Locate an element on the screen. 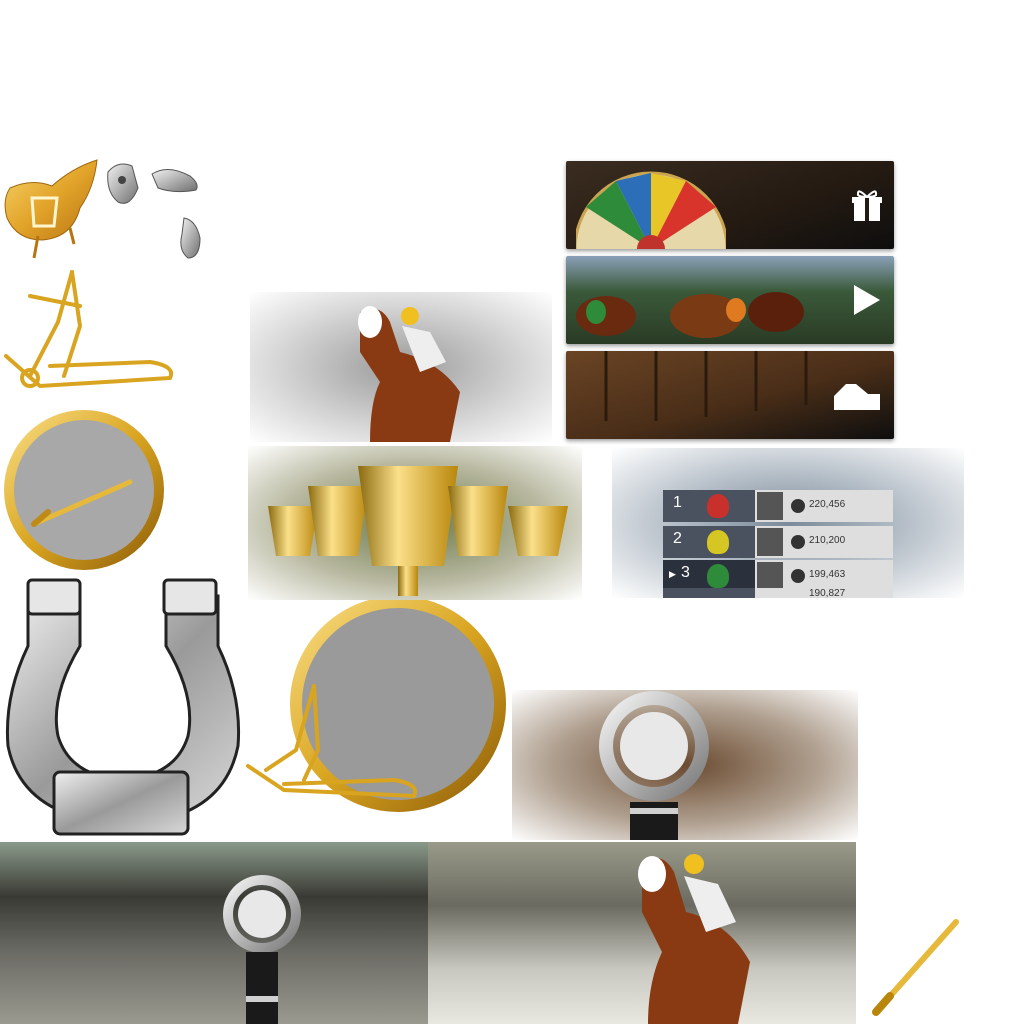 The image size is (1024, 1028). score-value: 190,827 is located at coordinates (827, 593).